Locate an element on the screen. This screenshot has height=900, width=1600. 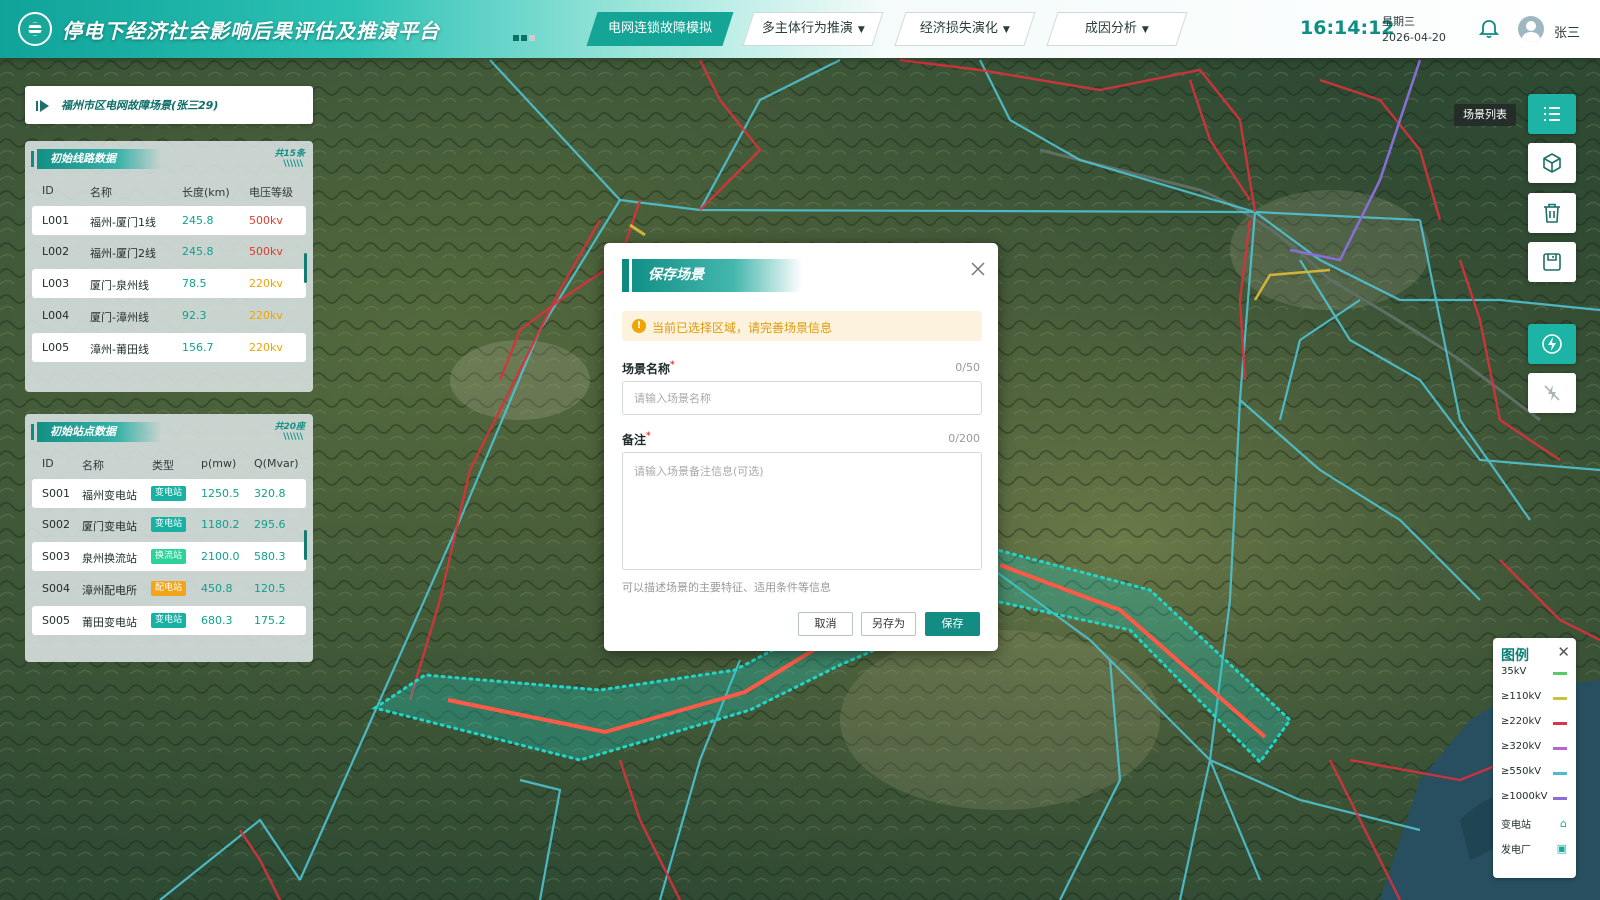
note-label: 备注* is located at coordinates (636, 439).